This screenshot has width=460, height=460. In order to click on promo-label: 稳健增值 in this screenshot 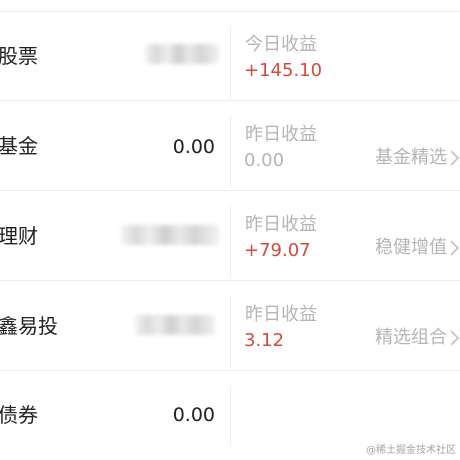, I will do `click(411, 247)`.